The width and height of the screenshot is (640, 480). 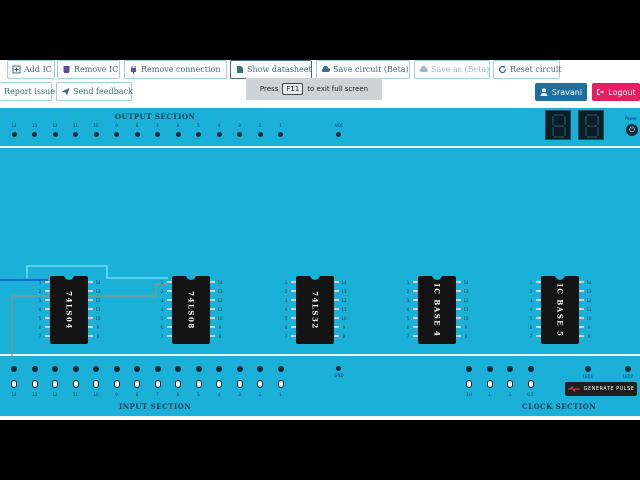 I want to click on toast-key: F11, so click(x=293, y=89).